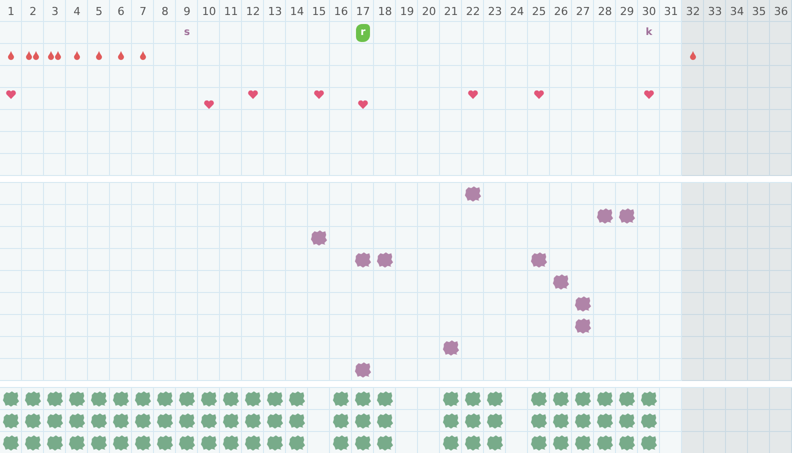 Image resolution: width=792 pixels, height=453 pixels. What do you see at coordinates (781, 11) in the screenshot?
I see `day-header-cell: 36` at bounding box center [781, 11].